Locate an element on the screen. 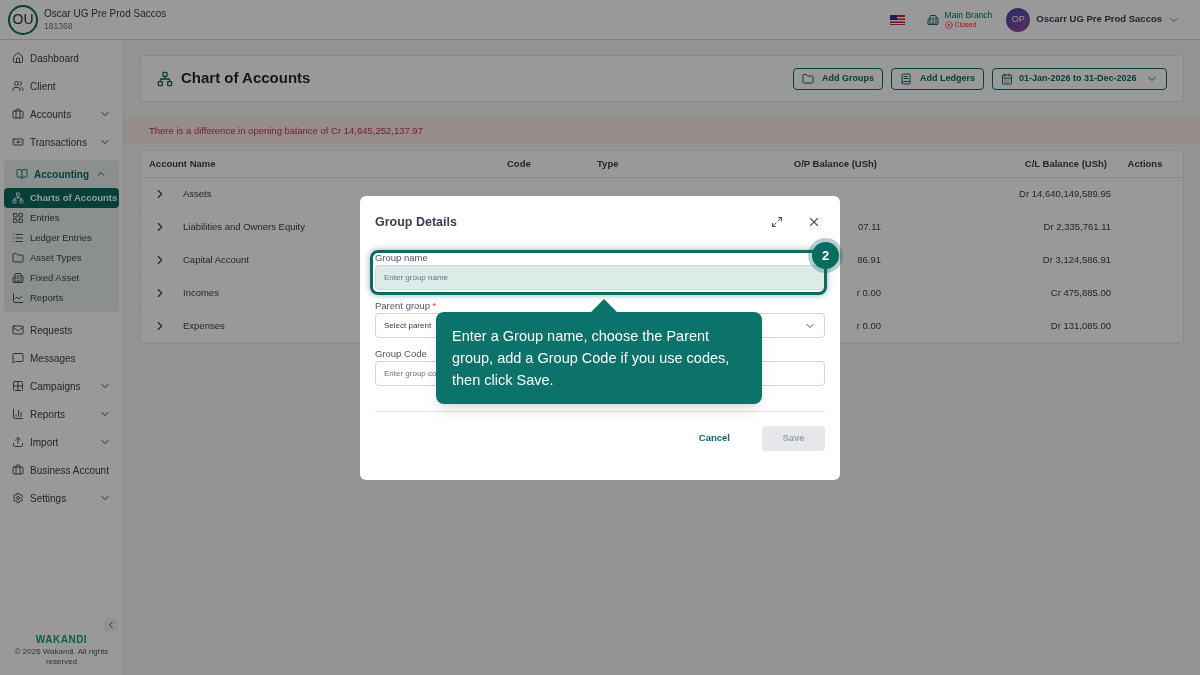 This screenshot has height=675, width=1200. expand-icon is located at coordinates (777, 222).